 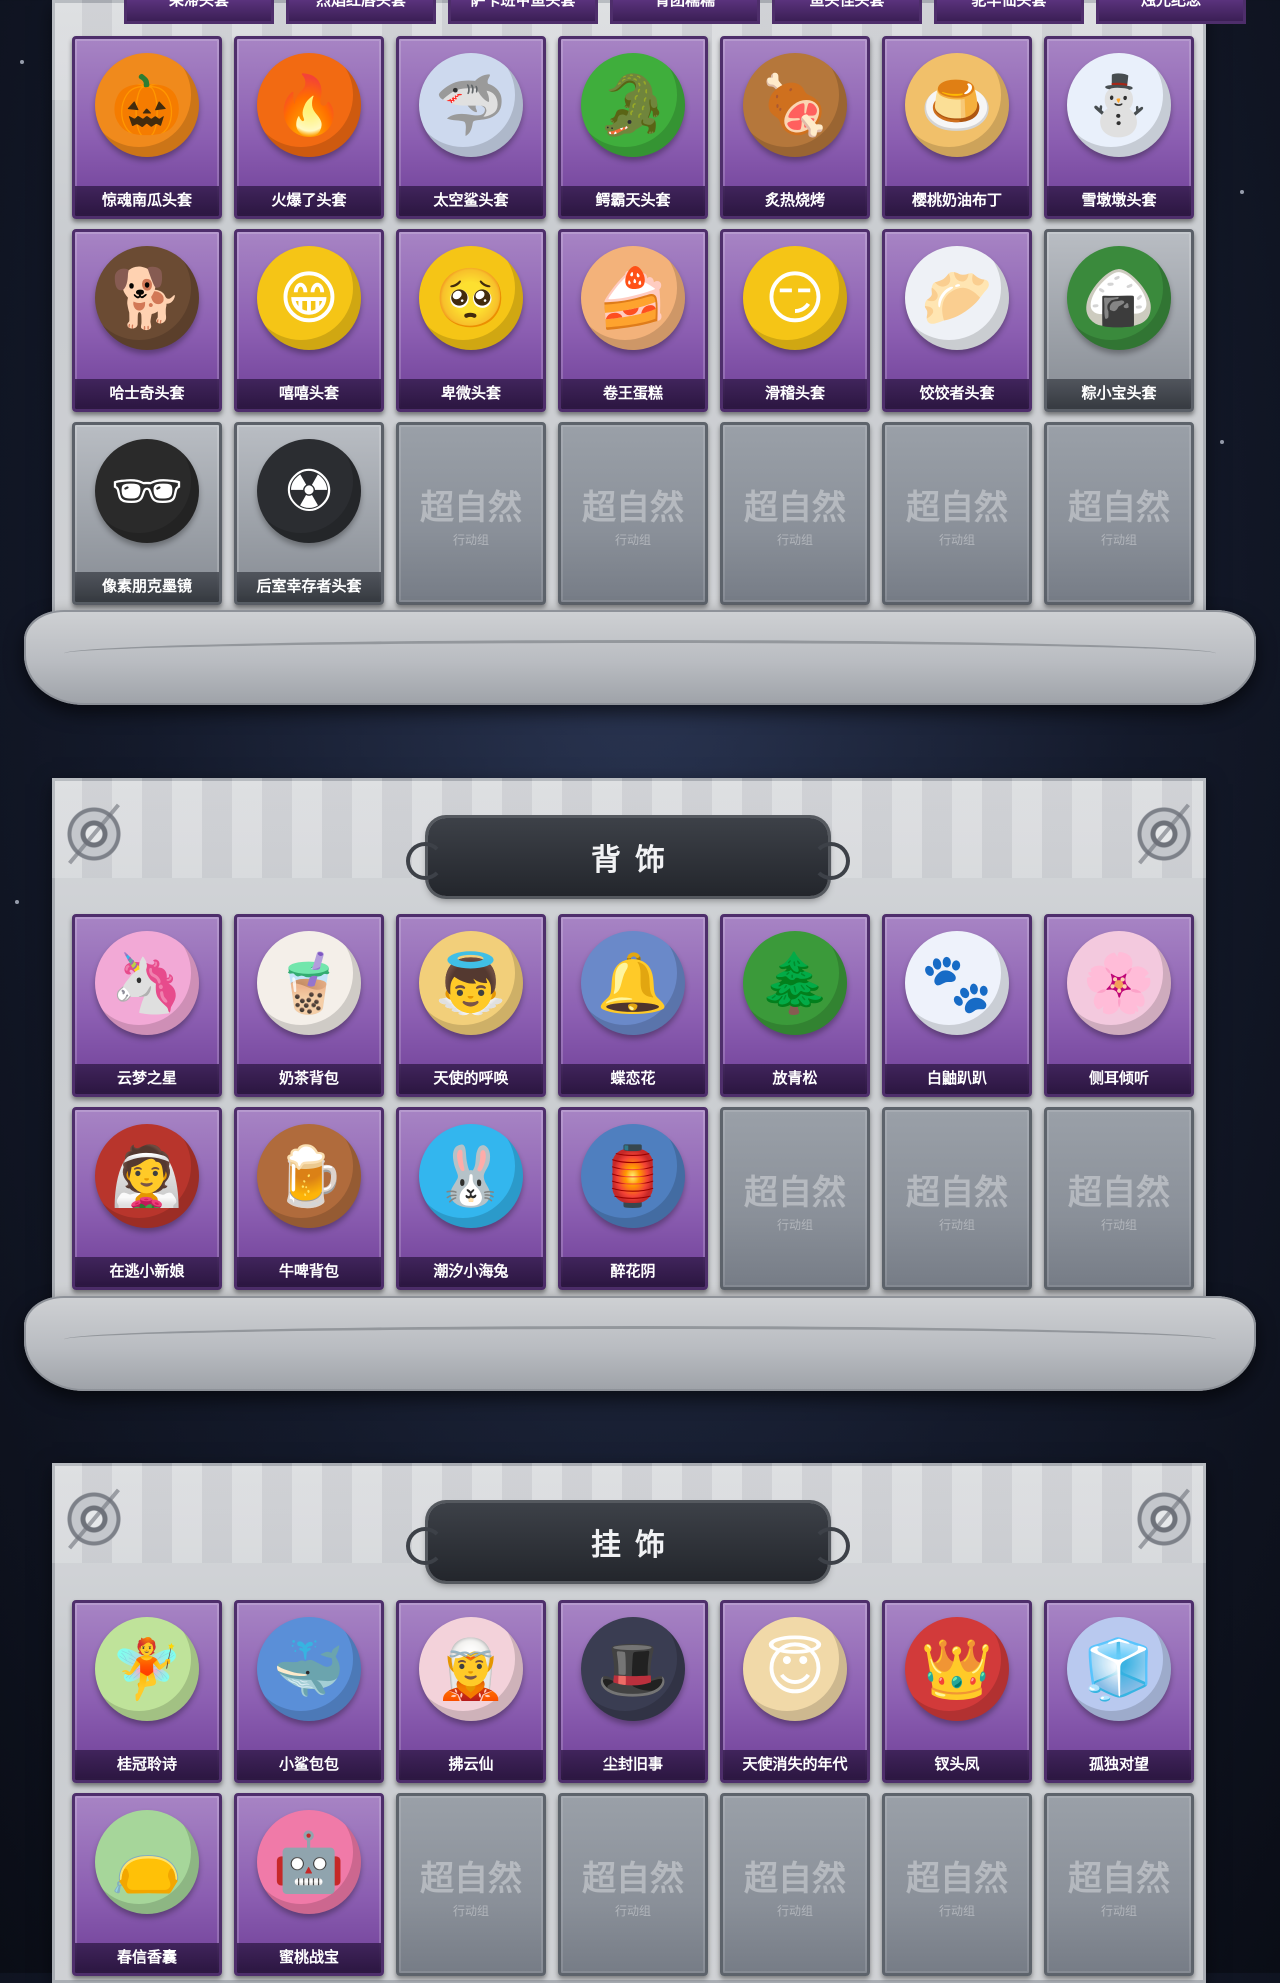 I want to click on shark-icon: 🦈, so click(x=471, y=105).